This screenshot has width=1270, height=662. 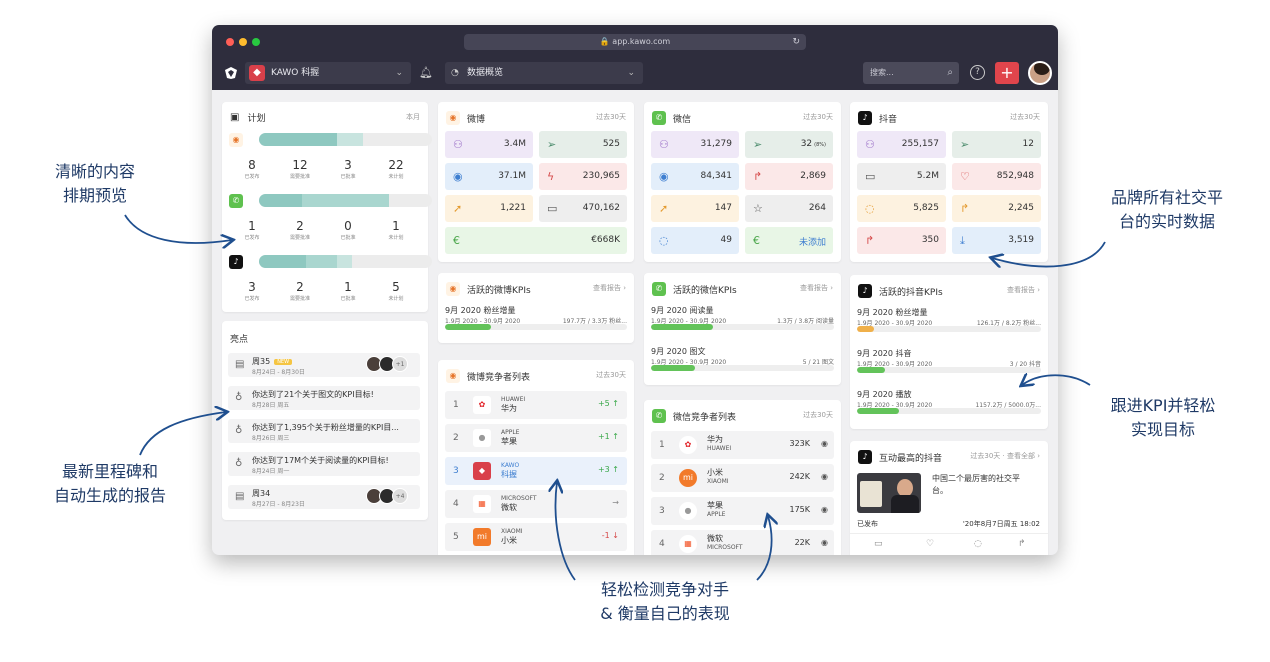 What do you see at coordinates (109, 471) in the screenshot?
I see `annotation-line: 最新里程碑和` at bounding box center [109, 471].